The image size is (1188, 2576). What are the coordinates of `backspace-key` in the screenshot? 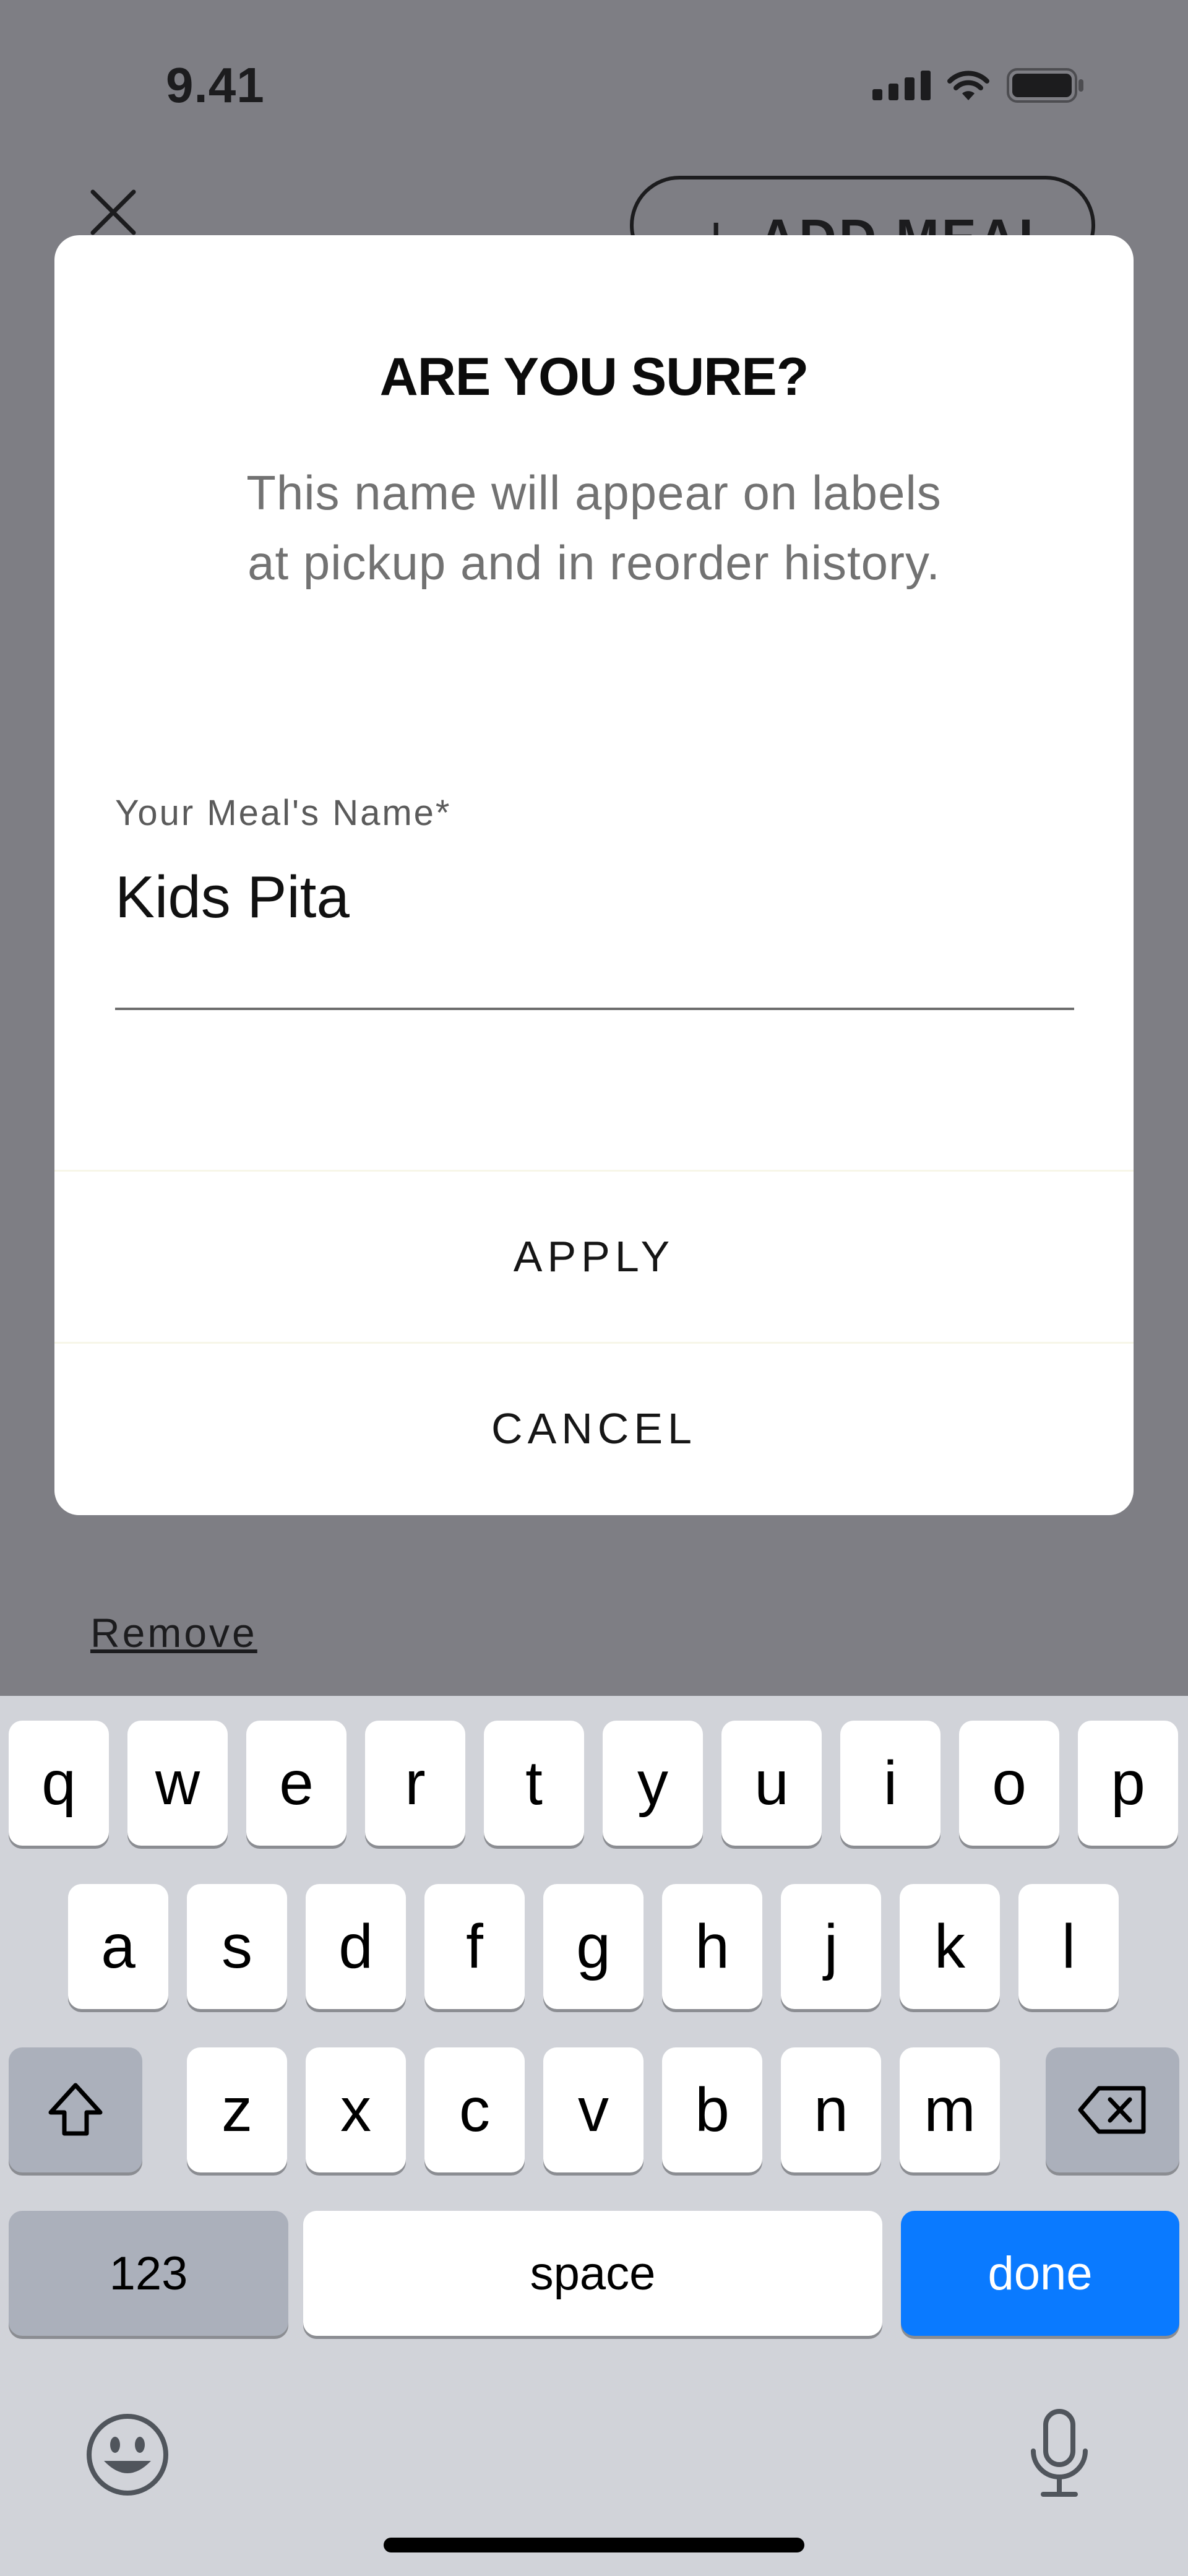 It's located at (1112, 2109).